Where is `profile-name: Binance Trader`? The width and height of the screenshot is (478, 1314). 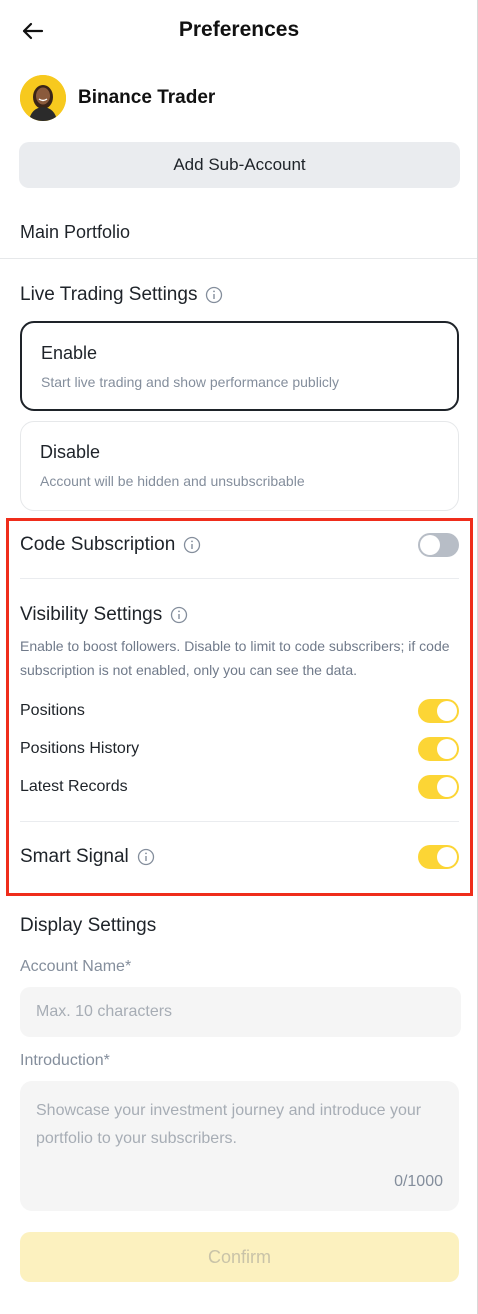
profile-name: Binance Trader is located at coordinates (147, 97).